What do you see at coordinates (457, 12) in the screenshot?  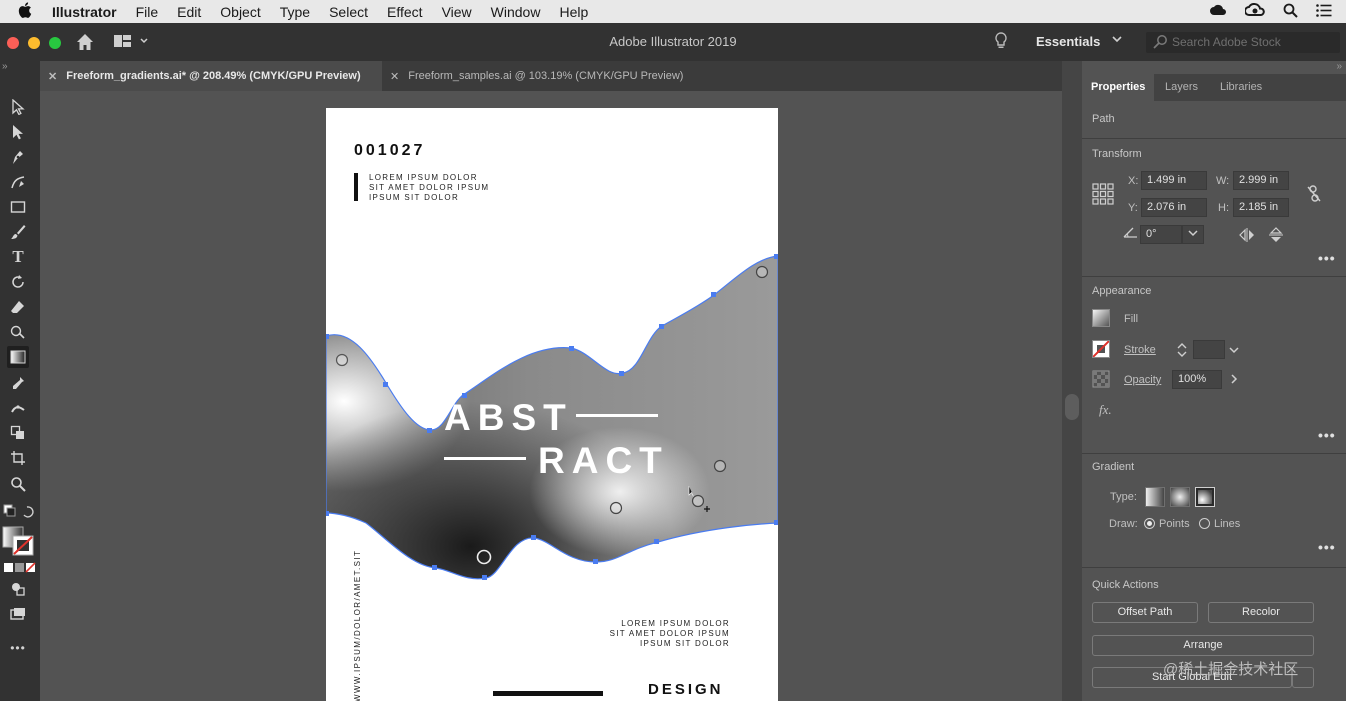 I see `menu-view: View` at bounding box center [457, 12].